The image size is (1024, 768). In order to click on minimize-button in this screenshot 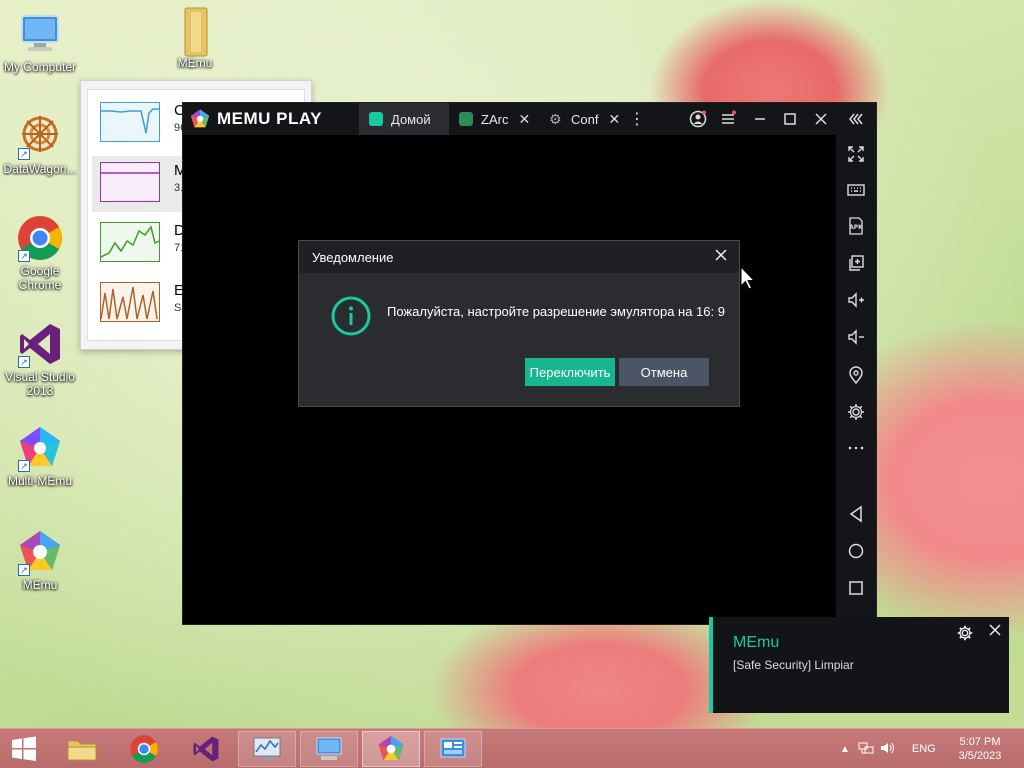, I will do `click(760, 119)`.